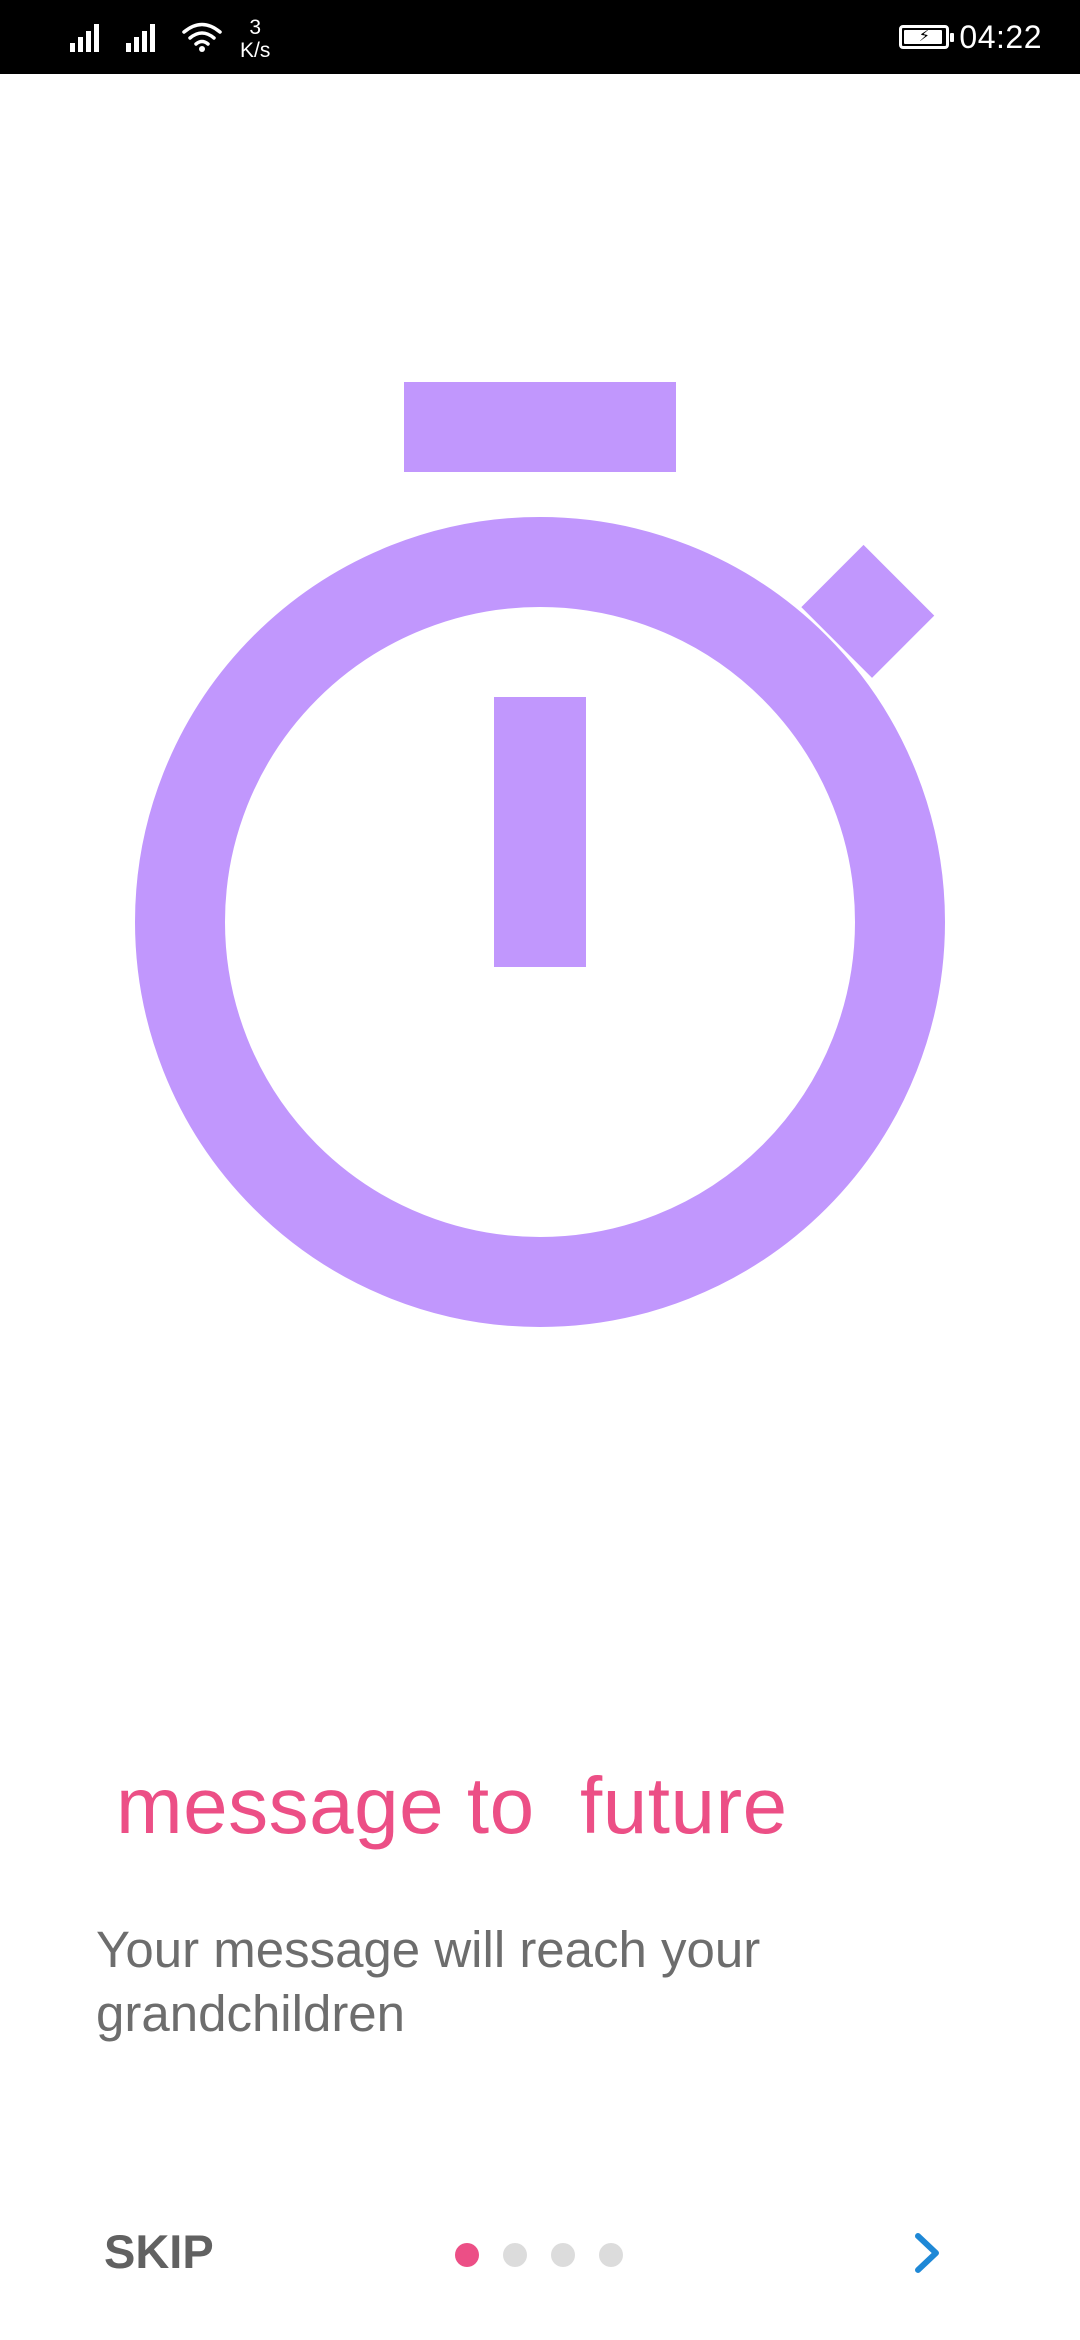  Describe the element at coordinates (540, 37) in the screenshot. I see `status-bar: 3 K/s ⚡ 04:22` at that location.